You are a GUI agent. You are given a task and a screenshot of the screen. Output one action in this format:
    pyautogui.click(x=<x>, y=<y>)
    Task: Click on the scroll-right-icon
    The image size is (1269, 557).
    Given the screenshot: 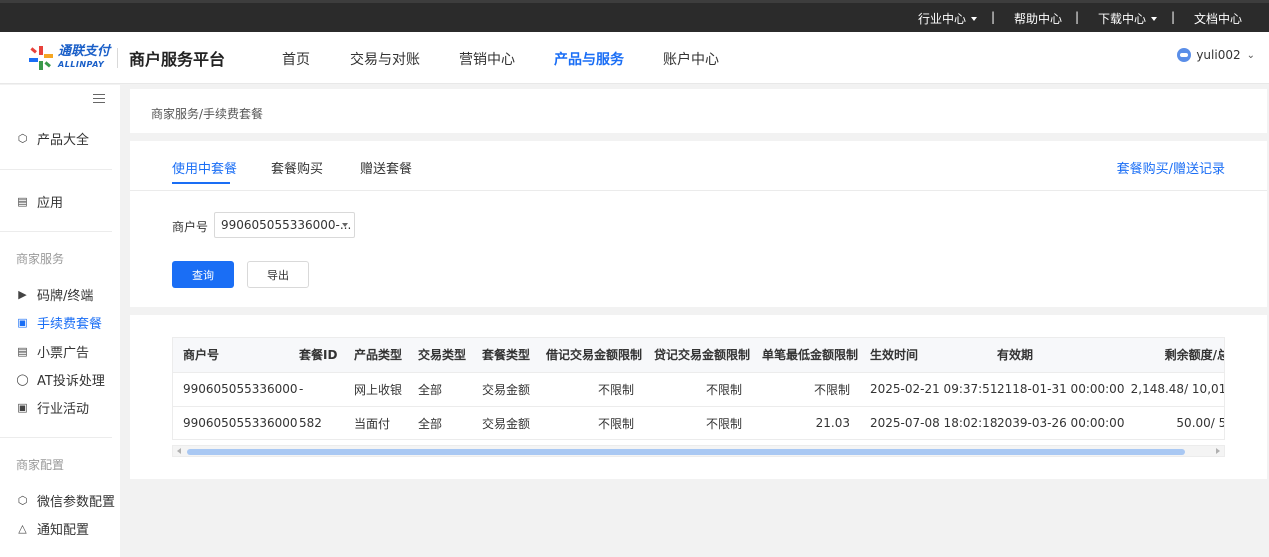 What is the action you would take?
    pyautogui.click(x=1218, y=451)
    